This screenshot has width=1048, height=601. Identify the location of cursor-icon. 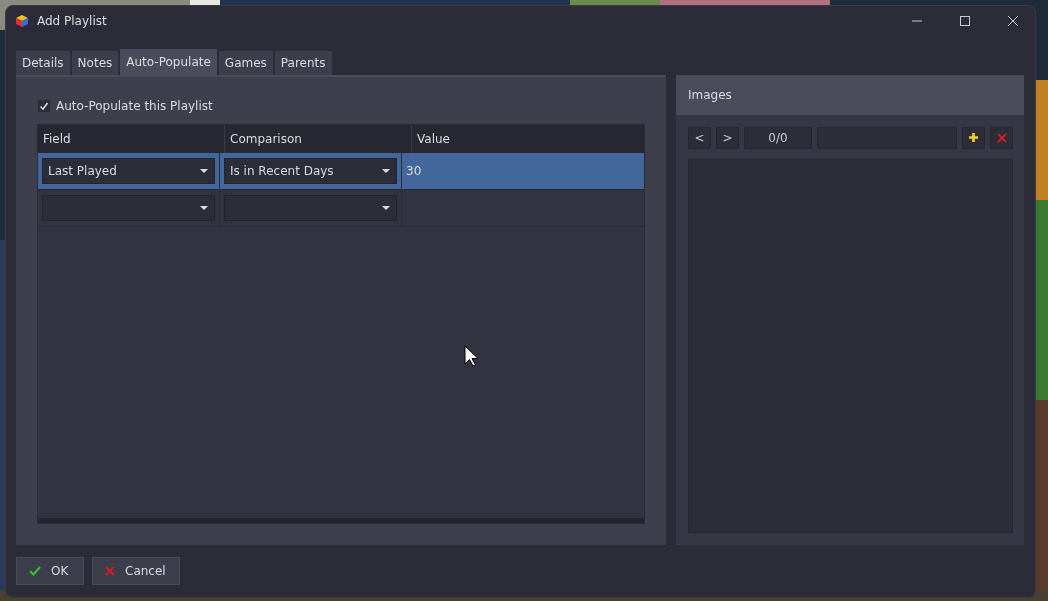
(471, 356).